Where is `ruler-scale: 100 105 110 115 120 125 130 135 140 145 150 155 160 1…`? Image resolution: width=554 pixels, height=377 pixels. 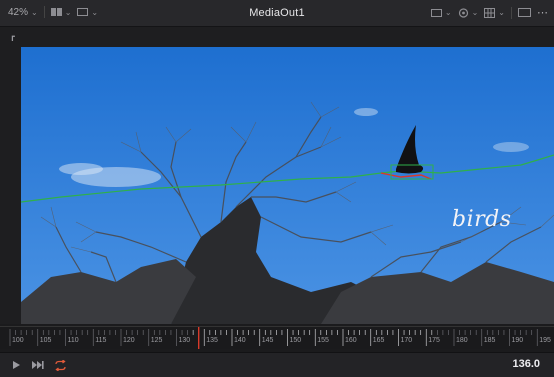
ruler-scale: 100 105 110 115 120 125 130 135 140 145 150 155 160 1… is located at coordinates (280, 338).